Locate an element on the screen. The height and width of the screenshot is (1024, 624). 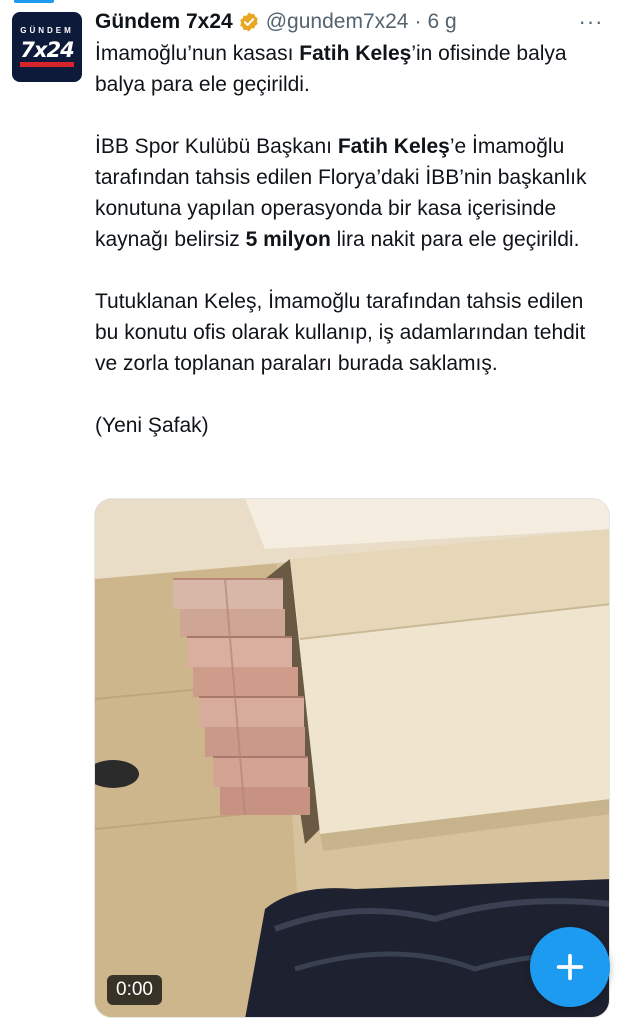
plus-icon is located at coordinates (570, 967).